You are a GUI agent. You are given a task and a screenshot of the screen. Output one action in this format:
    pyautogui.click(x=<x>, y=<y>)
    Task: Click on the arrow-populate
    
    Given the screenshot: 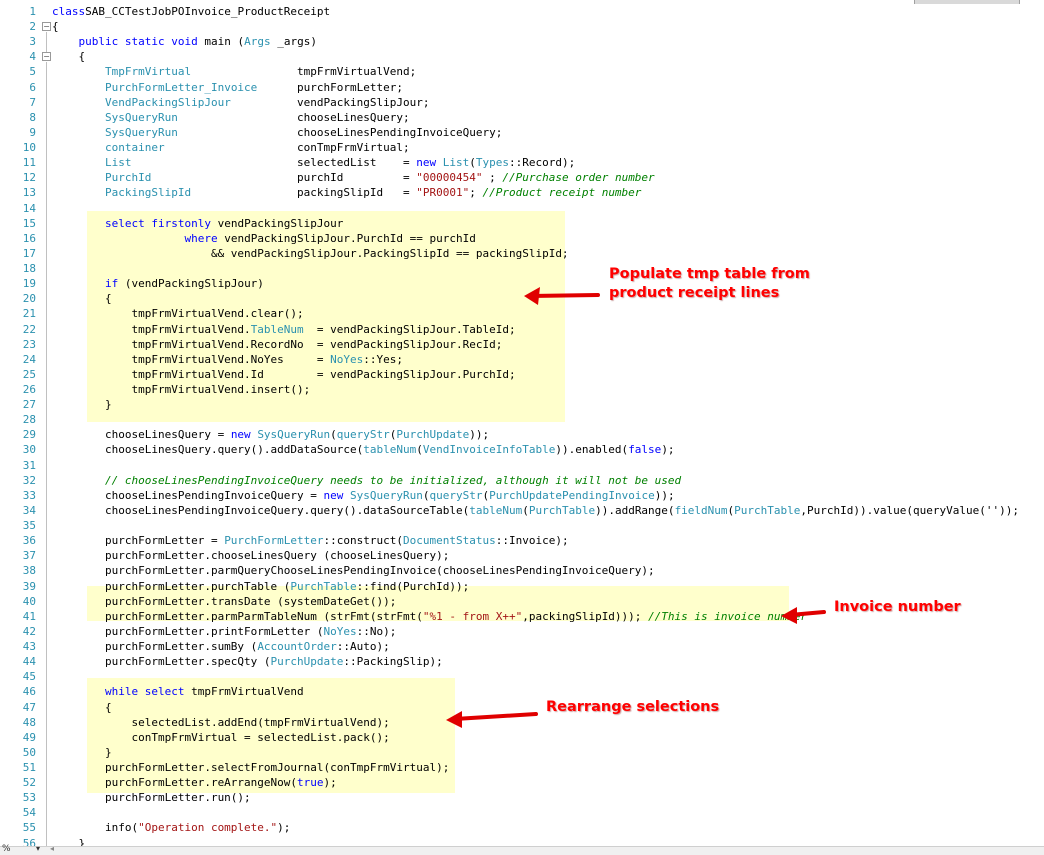 What is the action you would take?
    pyautogui.click(x=562, y=296)
    